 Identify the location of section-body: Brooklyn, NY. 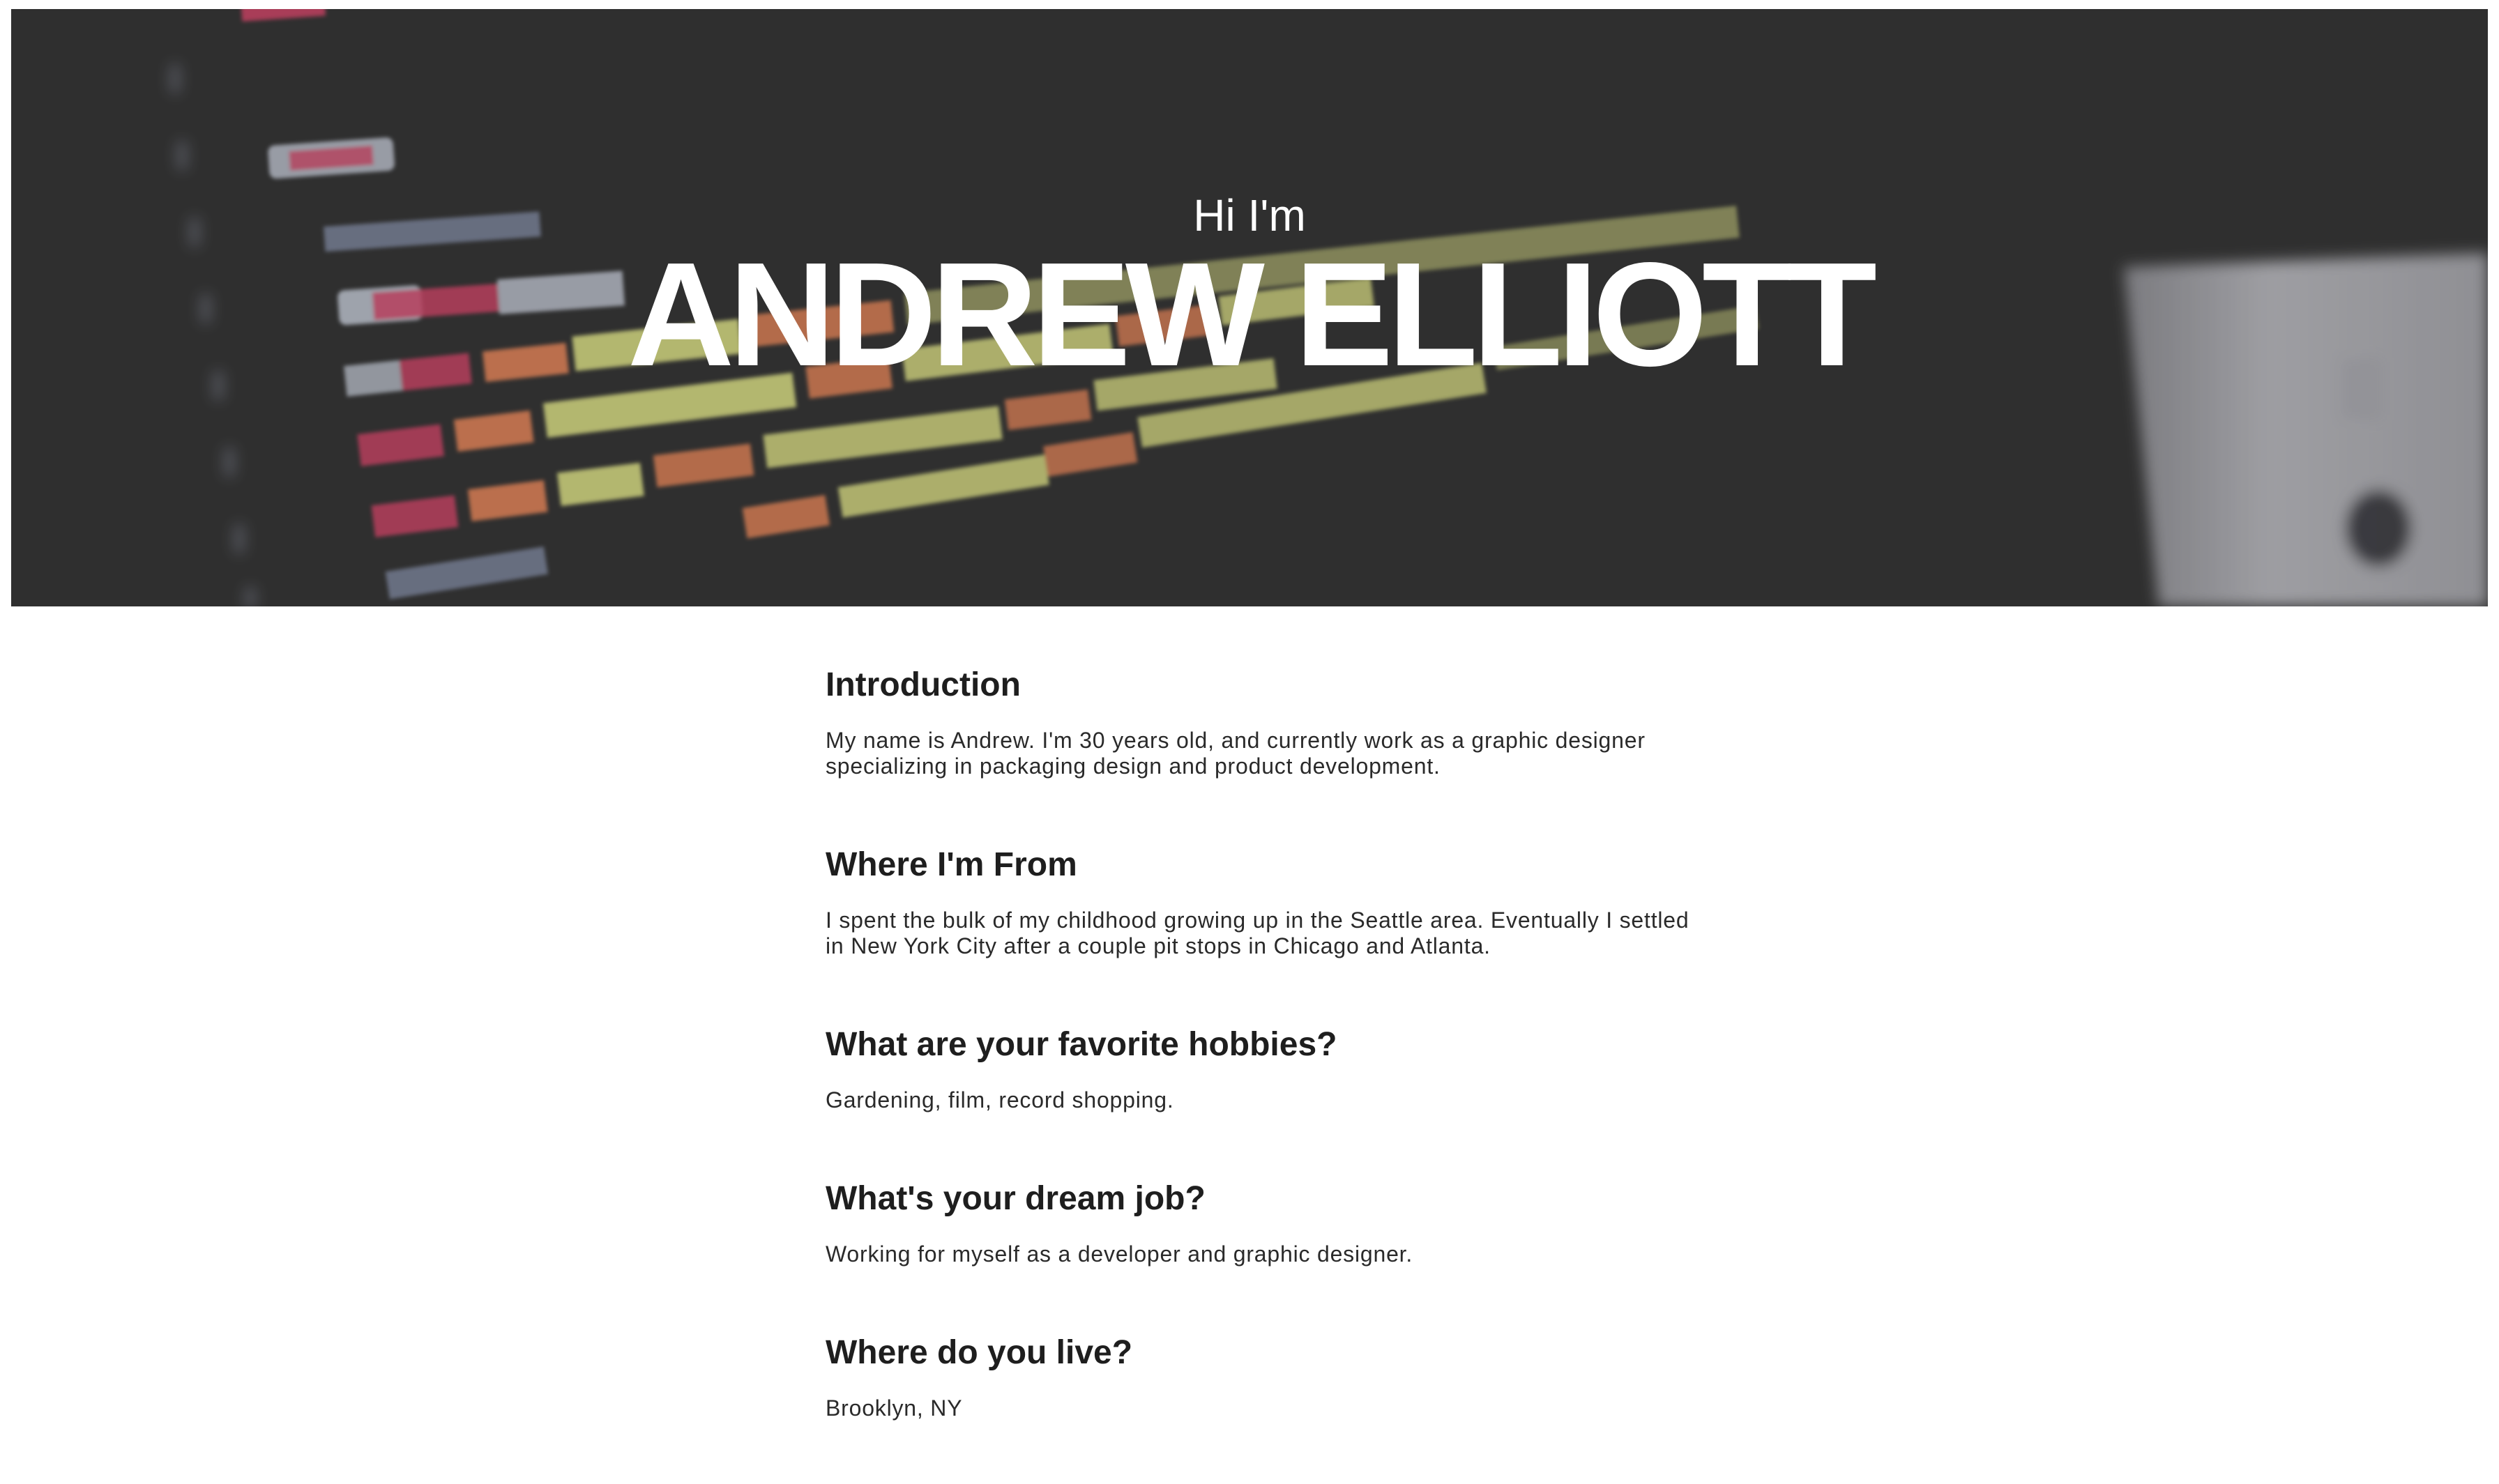
(894, 1408).